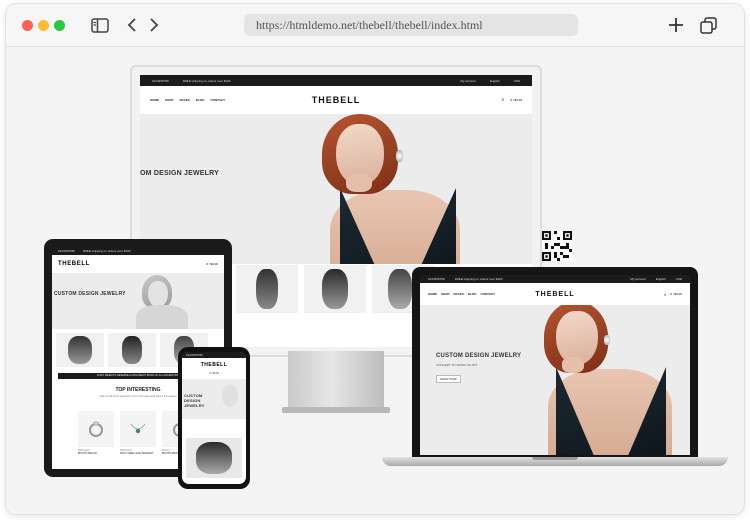 Image resolution: width=750 pixels, height=520 pixels. What do you see at coordinates (214, 373) in the screenshot?
I see `phone-cart: 0 / $0.00` at bounding box center [214, 373].